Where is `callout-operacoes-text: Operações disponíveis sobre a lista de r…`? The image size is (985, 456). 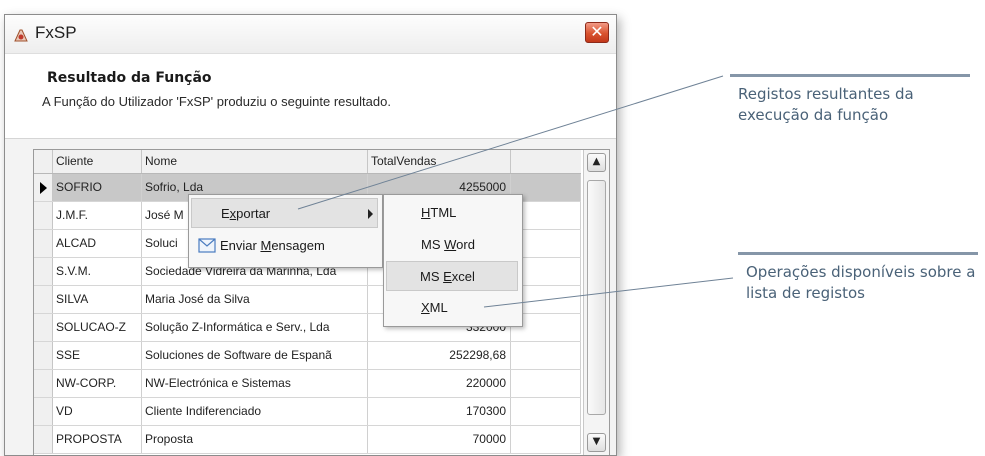 callout-operacoes-text: Operações disponíveis sobre a lista de r… is located at coordinates (861, 282).